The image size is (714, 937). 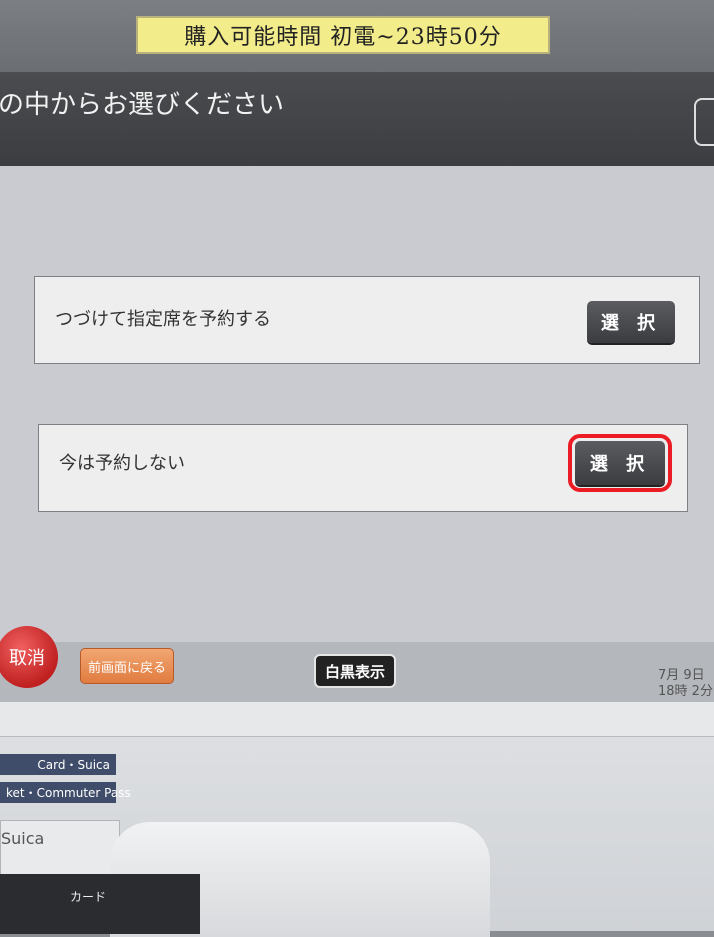 What do you see at coordinates (355, 671) in the screenshot?
I see `monochrome-display-button: 白黒表示` at bounding box center [355, 671].